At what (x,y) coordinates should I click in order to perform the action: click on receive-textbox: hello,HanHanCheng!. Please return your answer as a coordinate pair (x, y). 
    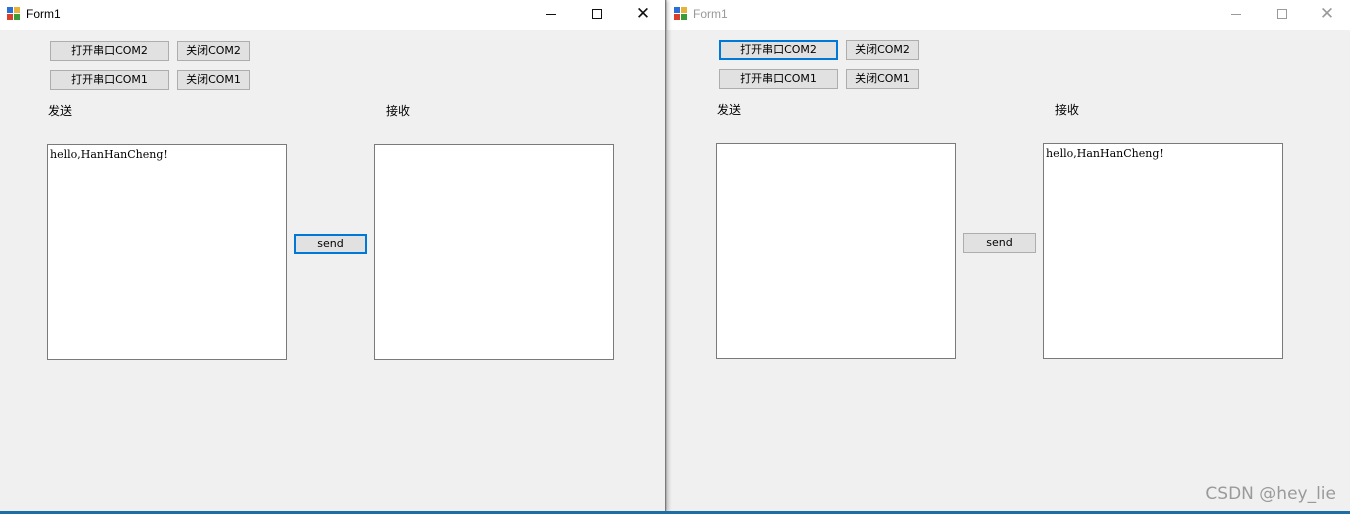
    Looking at the image, I should click on (1163, 251).